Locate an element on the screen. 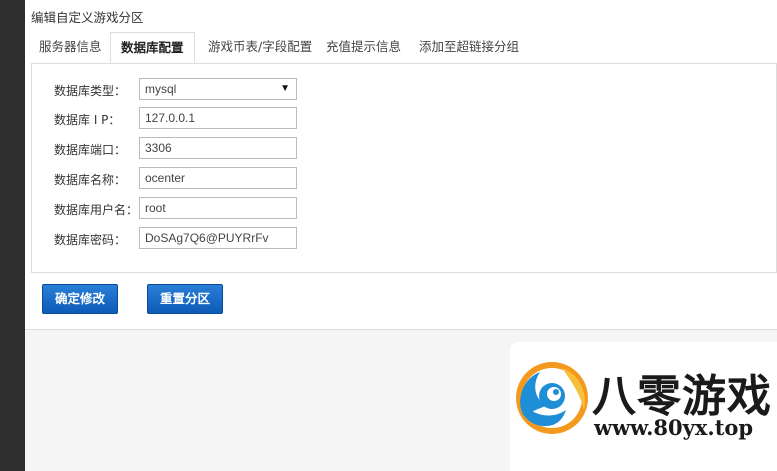  page-title: 编辑自定义游戏分区 is located at coordinates (87, 17).